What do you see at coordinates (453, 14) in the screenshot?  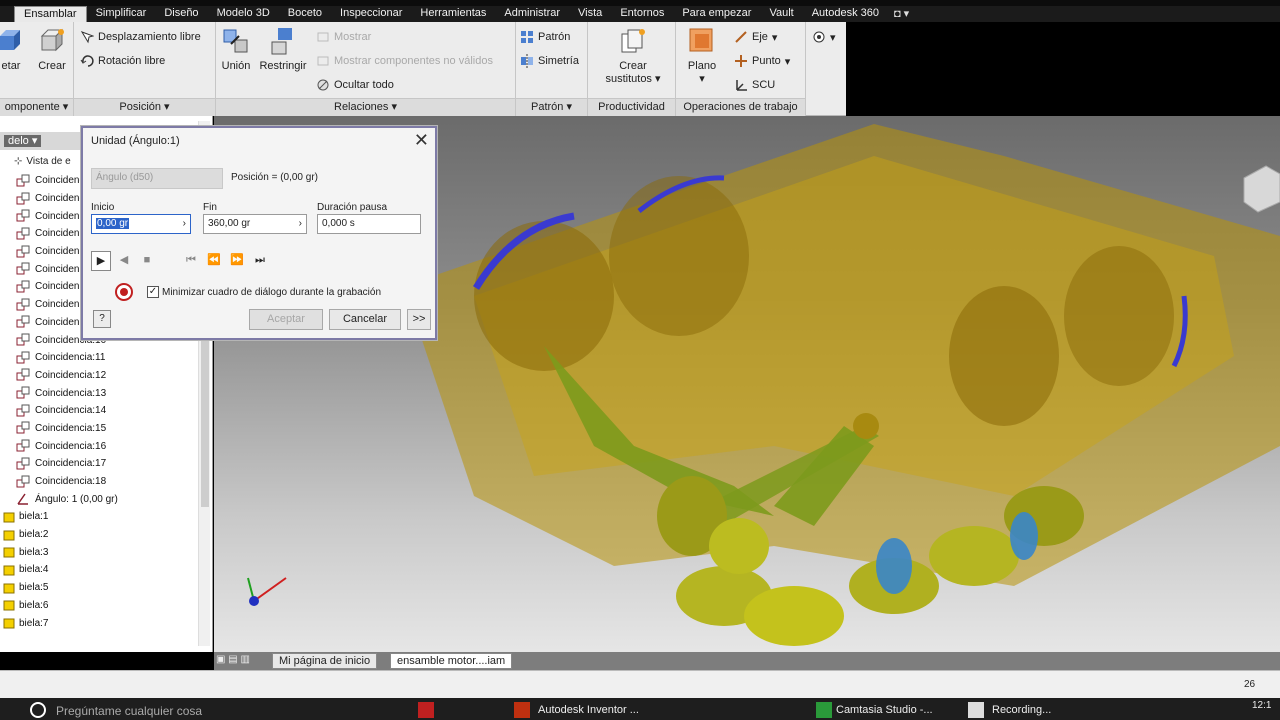 I see `tab-herramientas: Herramientas` at bounding box center [453, 14].